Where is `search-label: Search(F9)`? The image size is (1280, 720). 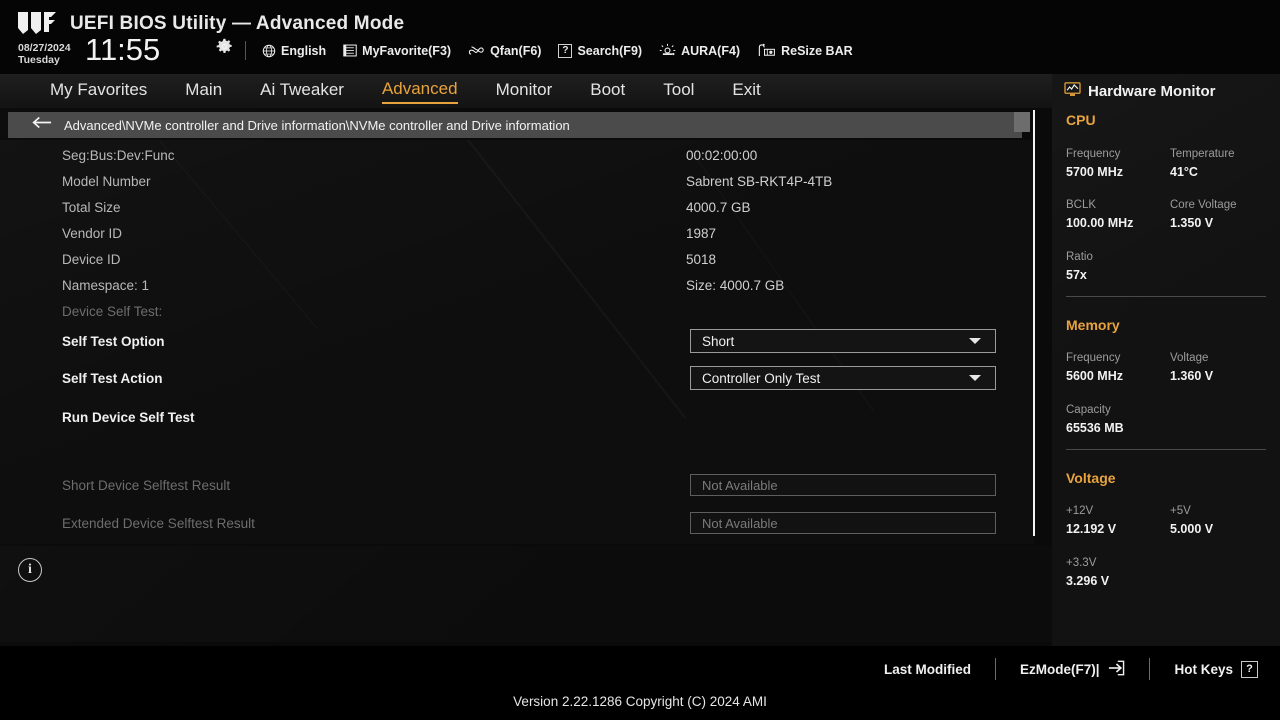
search-label: Search(F9) is located at coordinates (610, 50).